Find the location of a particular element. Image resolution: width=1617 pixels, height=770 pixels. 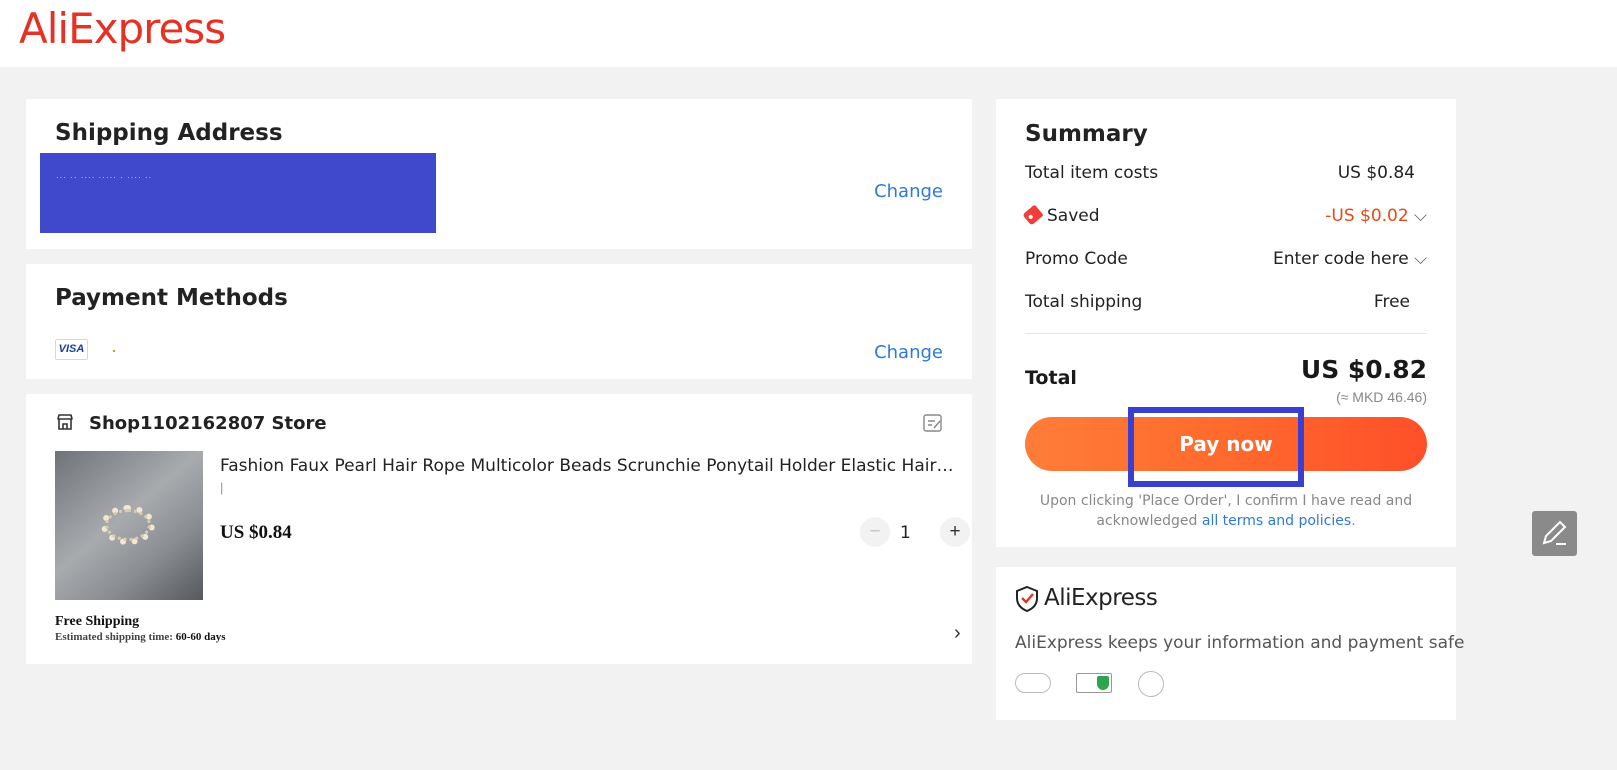

item-costs-label: Total item costs is located at coordinates (1092, 173).